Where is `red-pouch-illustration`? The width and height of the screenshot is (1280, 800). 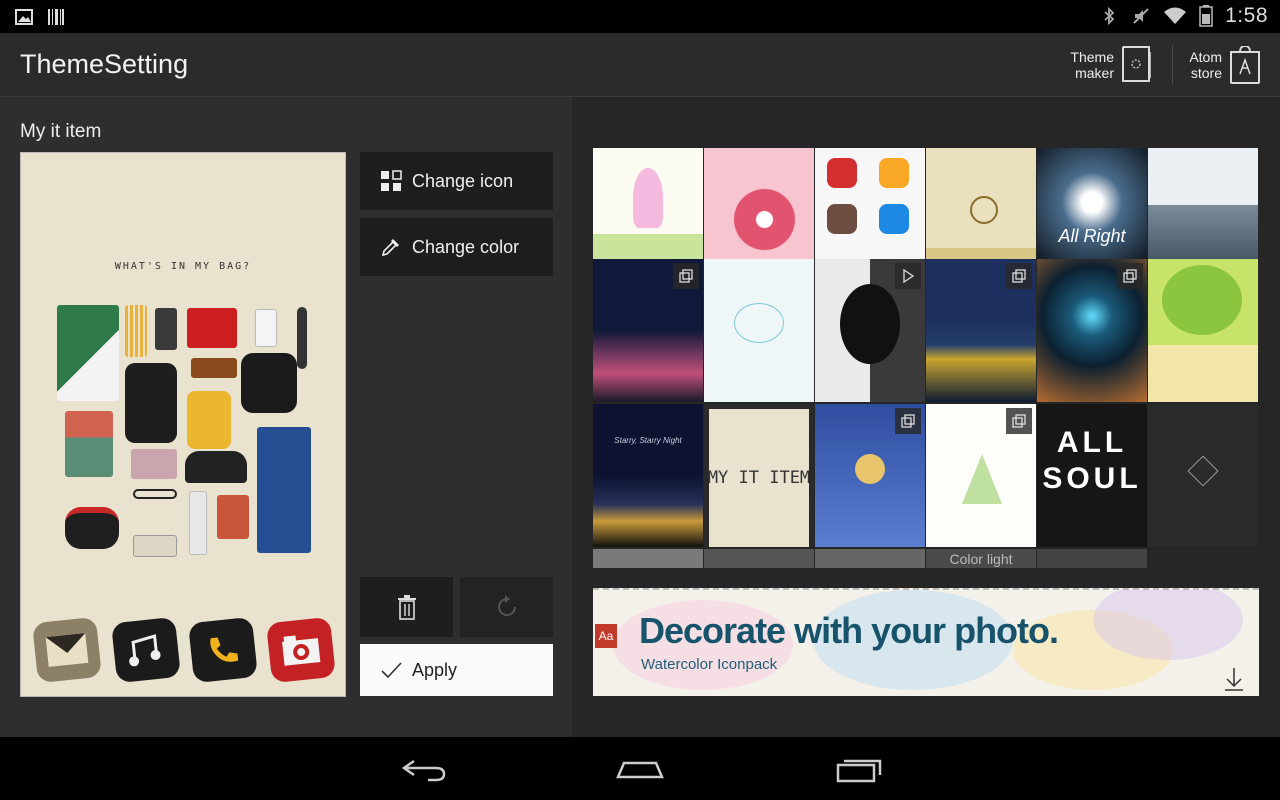
red-pouch-illustration is located at coordinates (212, 328).